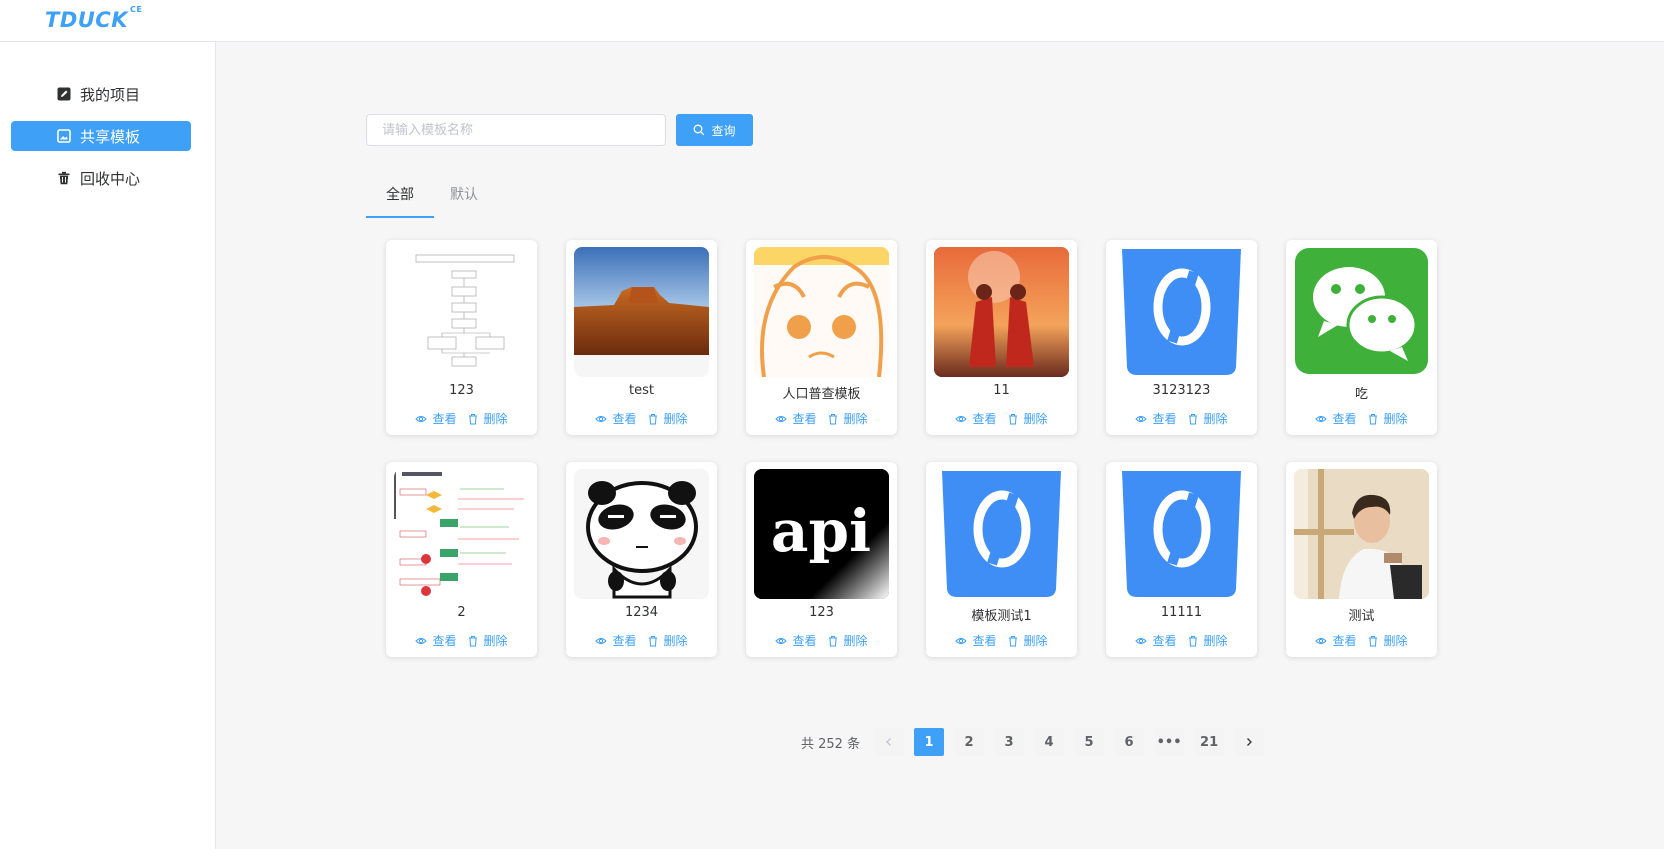  I want to click on template-card: 123 查看 删除, so click(461, 337).